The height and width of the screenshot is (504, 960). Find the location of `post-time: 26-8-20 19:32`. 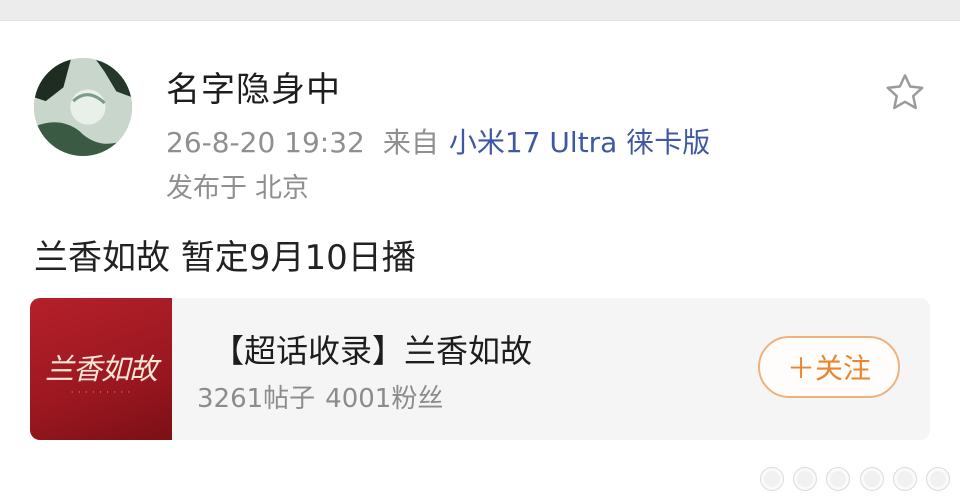

post-time: 26-8-20 19:32 is located at coordinates (265, 142).